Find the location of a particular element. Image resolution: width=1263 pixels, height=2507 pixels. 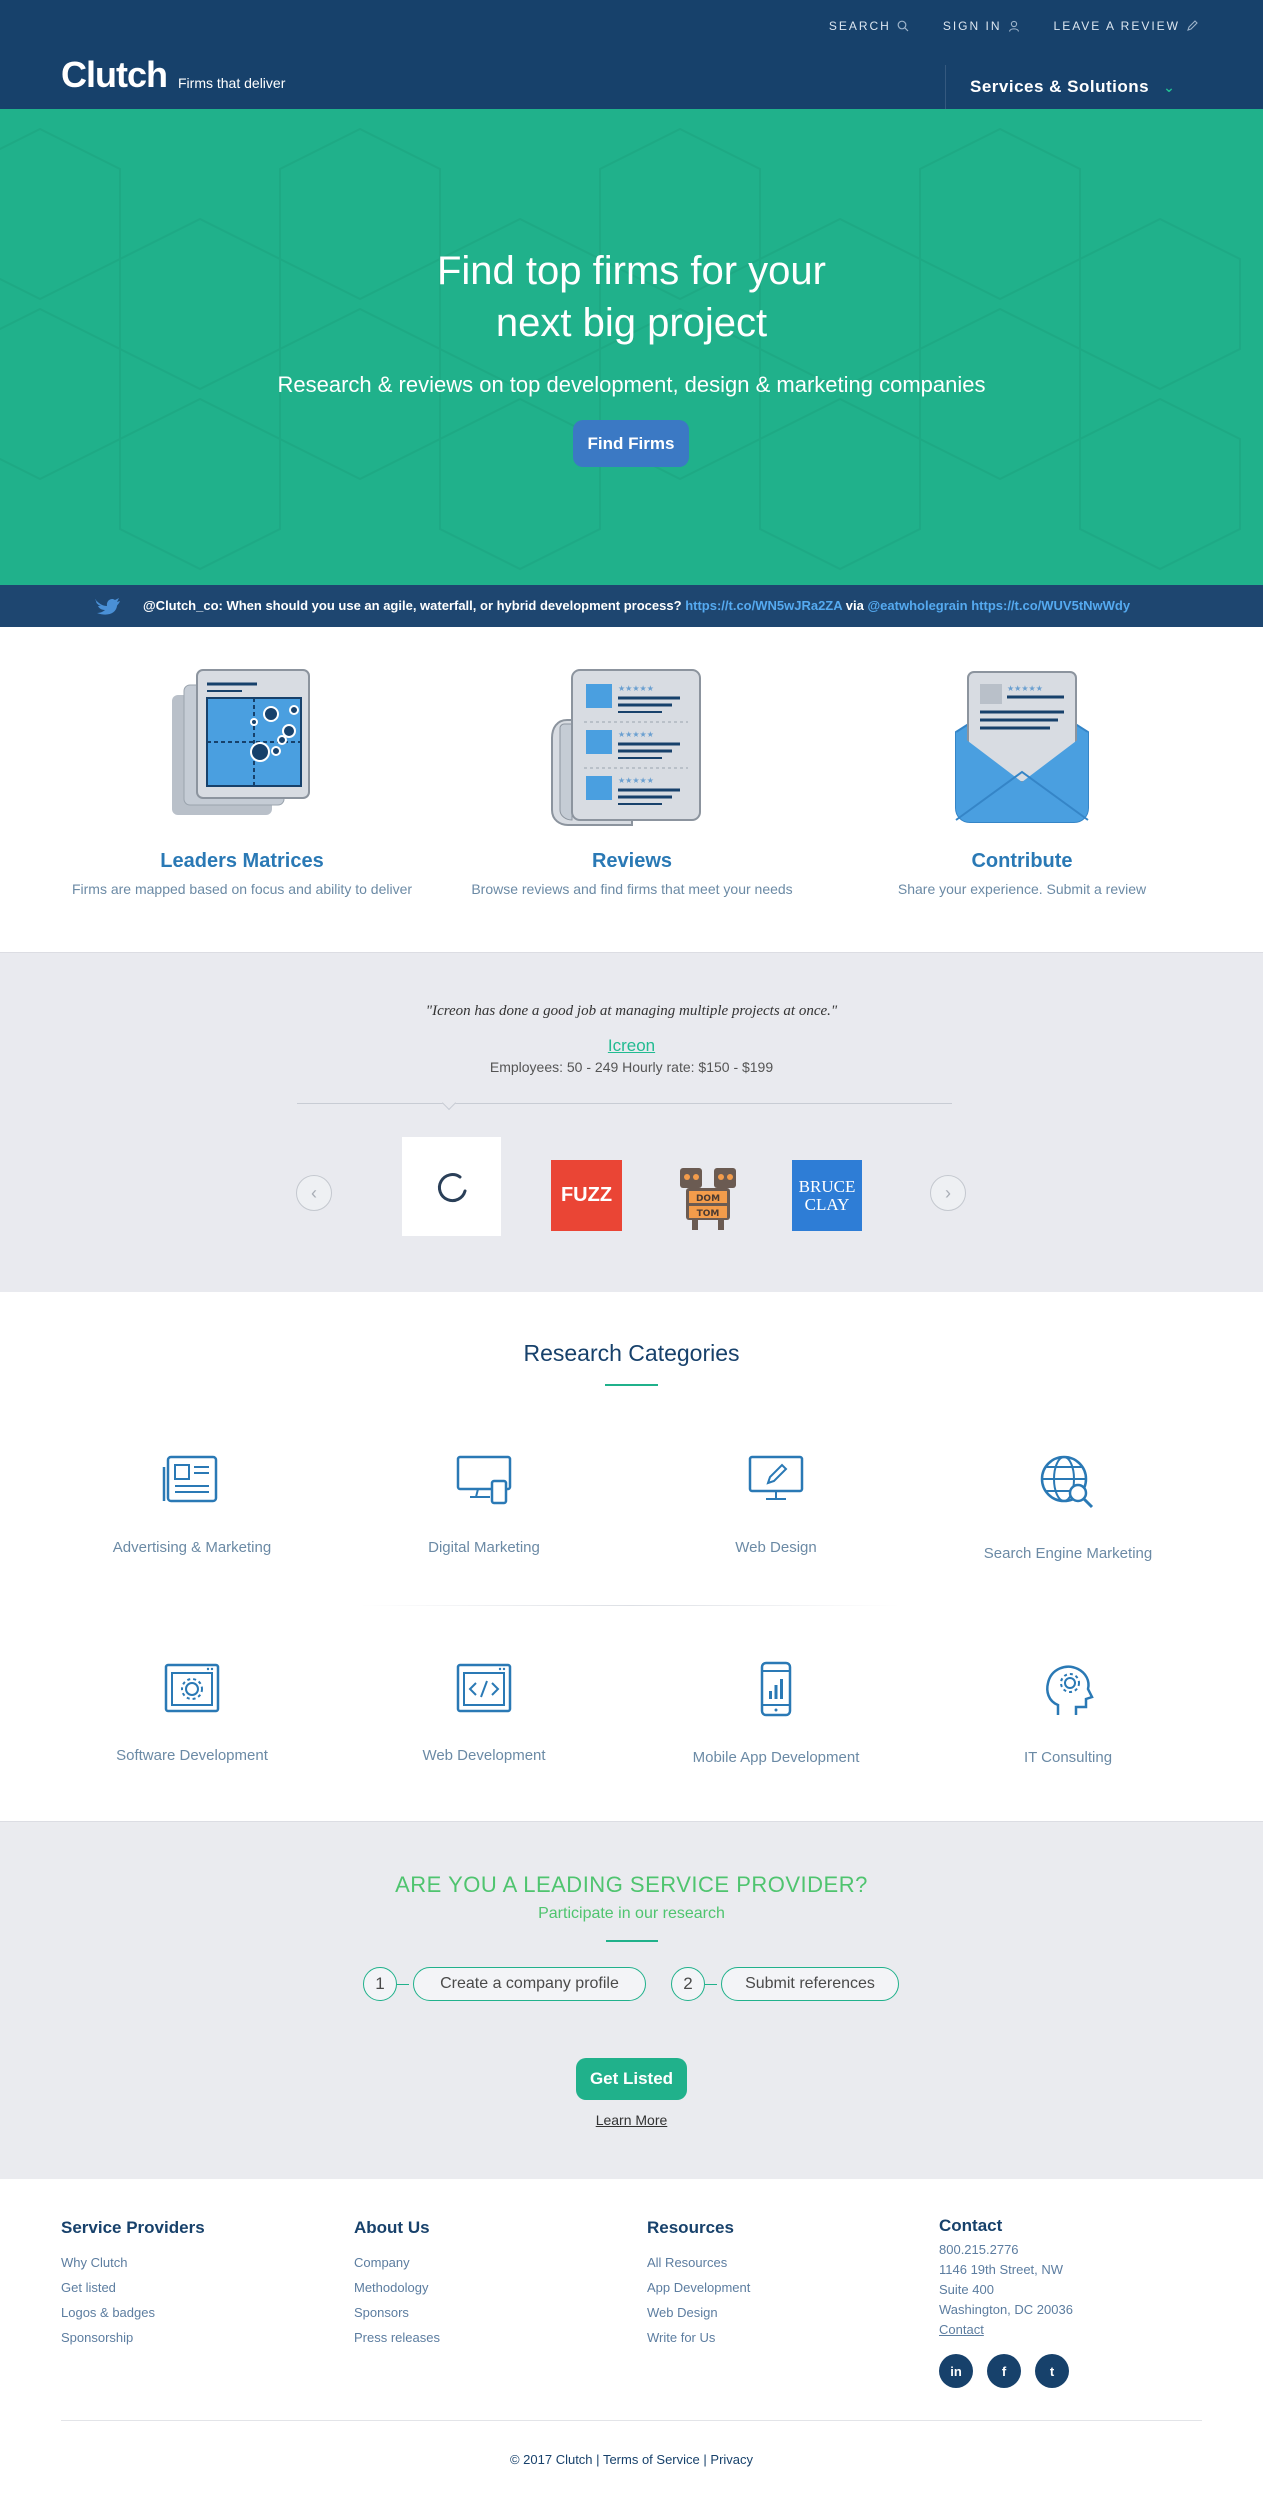

footer-link-press-releases: Press releases is located at coordinates (397, 2337).